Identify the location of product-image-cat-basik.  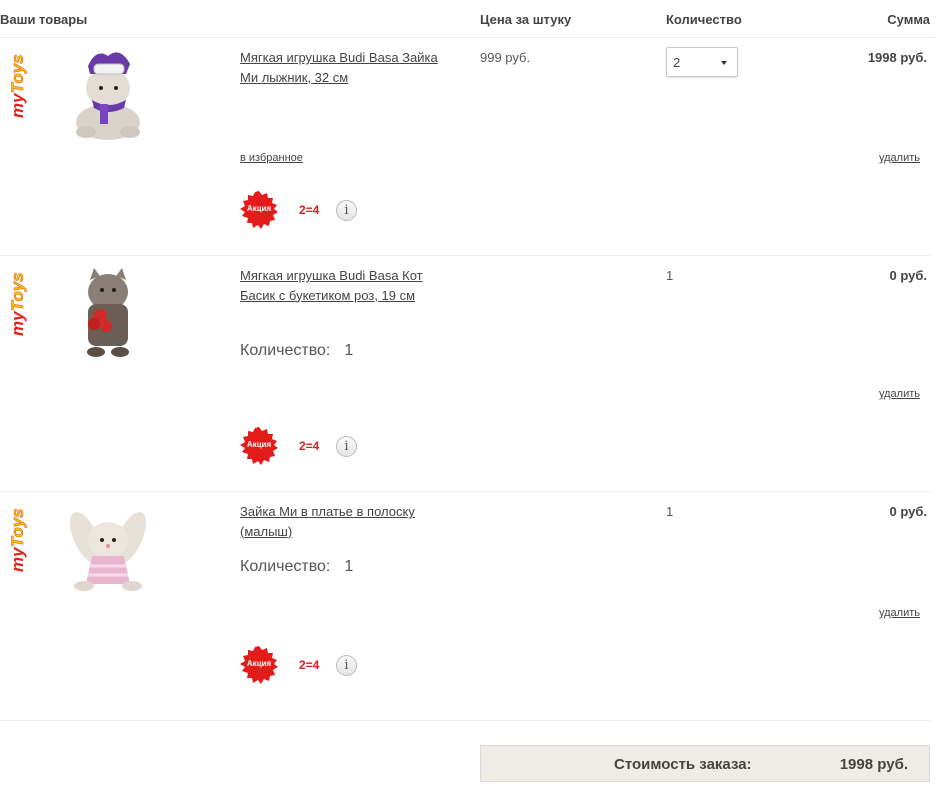
(108, 312).